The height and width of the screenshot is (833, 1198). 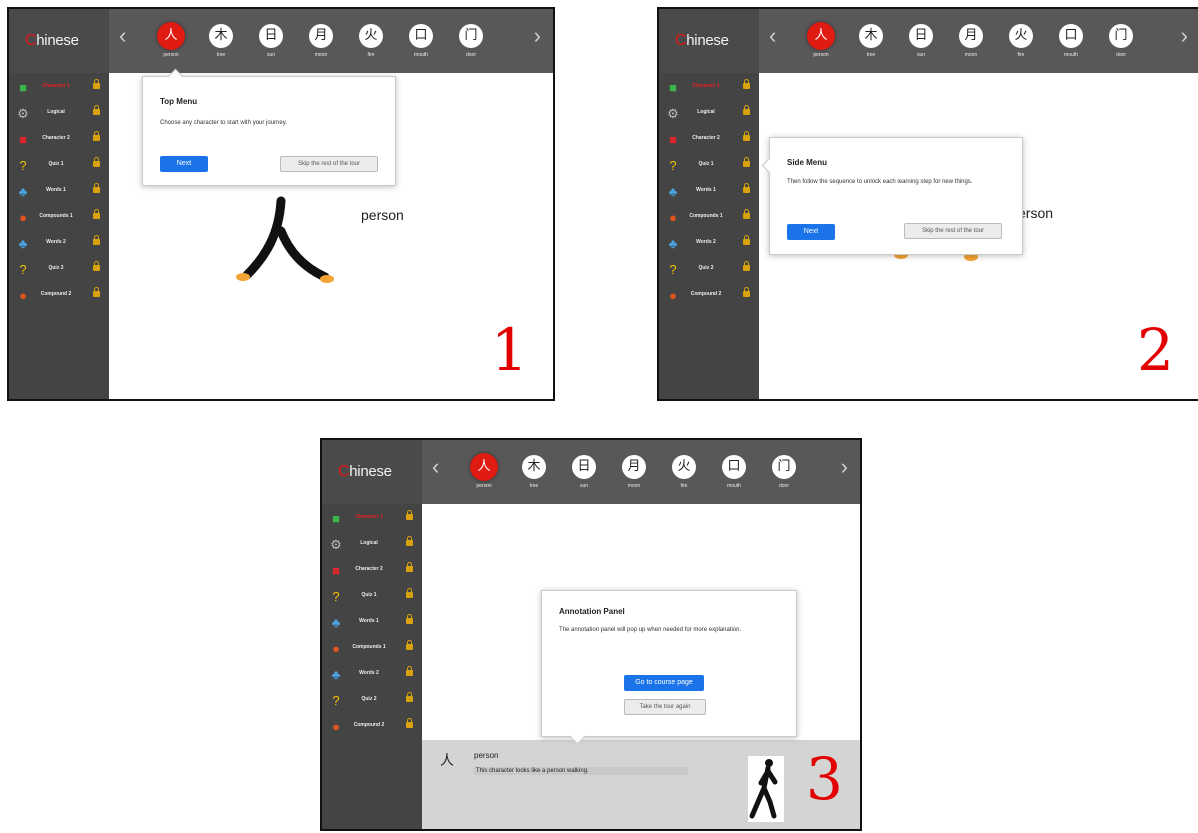 I want to click on step-number: 3, so click(x=824, y=779).